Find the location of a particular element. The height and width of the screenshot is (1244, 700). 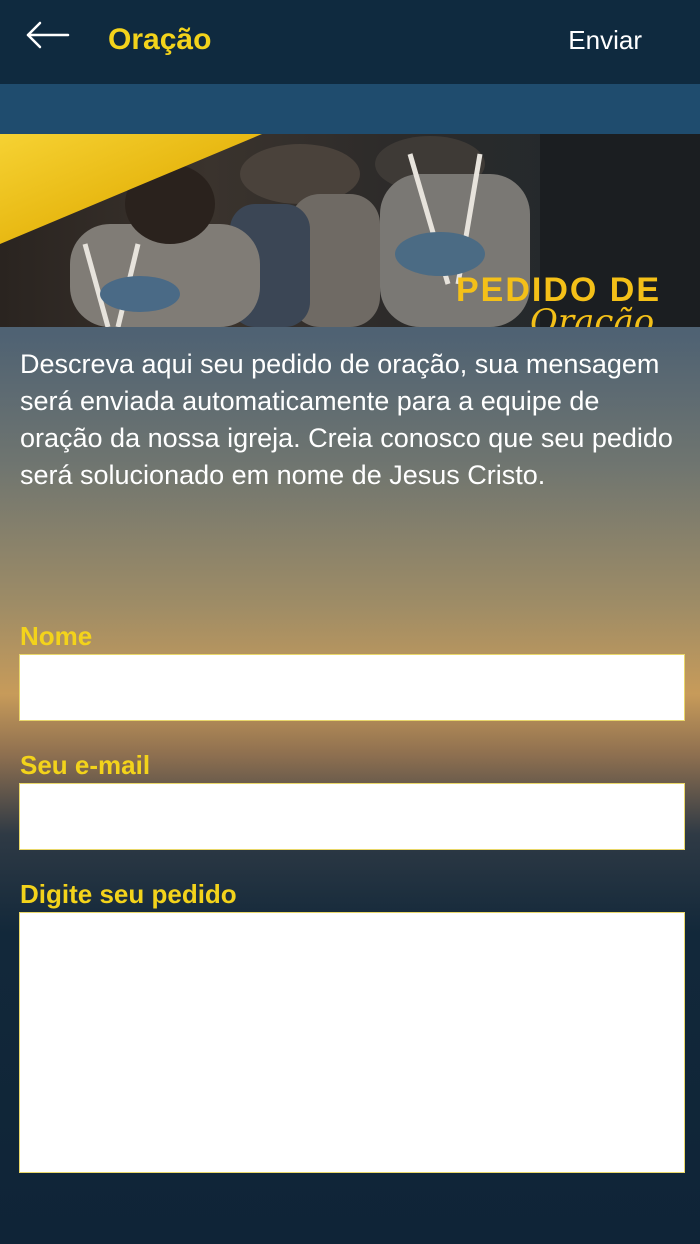

back-button is located at coordinates (48, 38).